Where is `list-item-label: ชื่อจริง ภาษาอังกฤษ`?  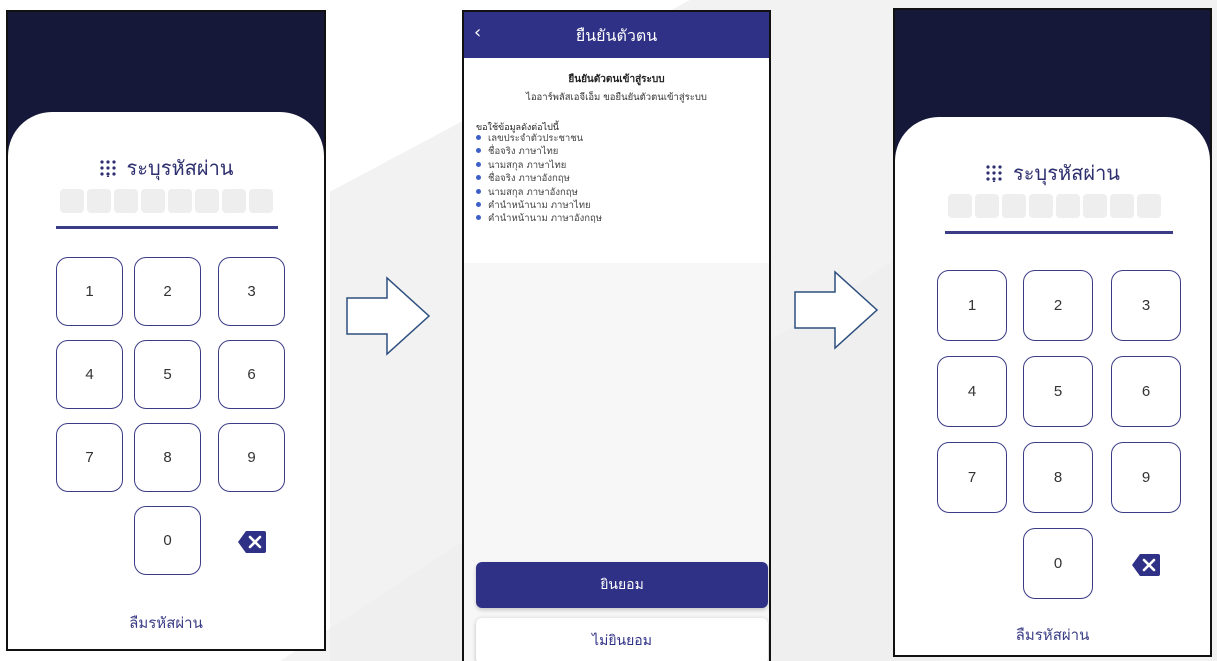
list-item-label: ชื่อจริง ภาษาอังกฤษ is located at coordinates (529, 179).